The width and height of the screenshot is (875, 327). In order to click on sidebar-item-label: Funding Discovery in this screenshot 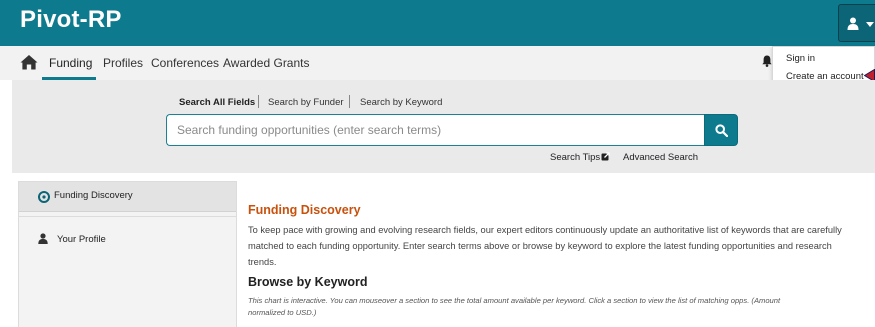, I will do `click(93, 195)`.